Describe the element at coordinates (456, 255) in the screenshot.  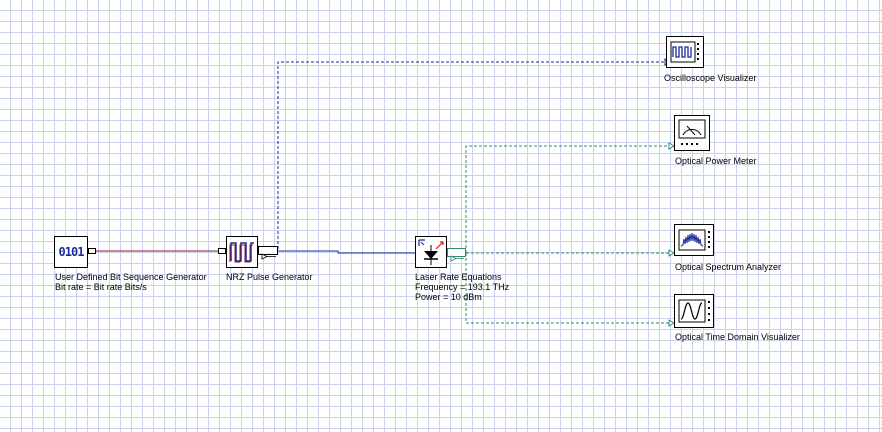
I see `laser-output-port` at that location.